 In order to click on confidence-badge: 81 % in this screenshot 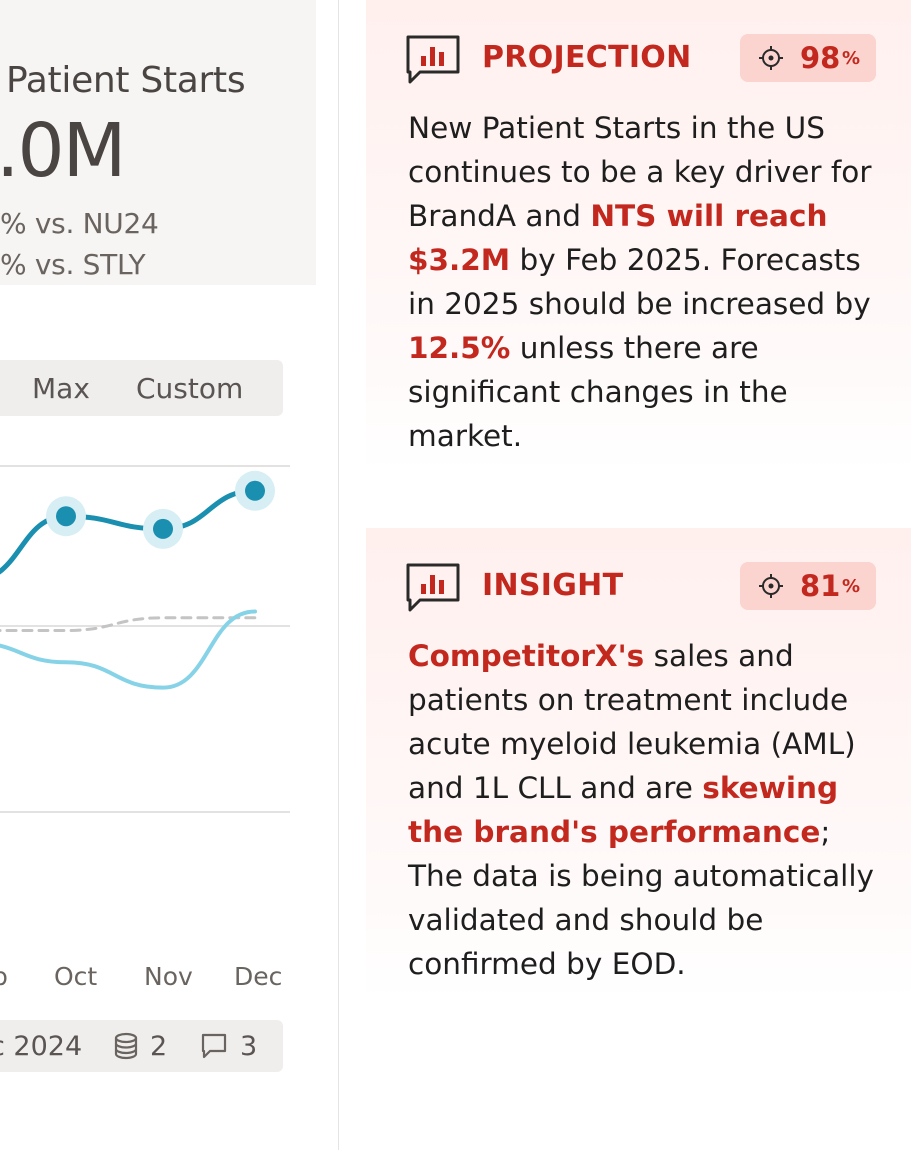, I will do `click(808, 586)`.